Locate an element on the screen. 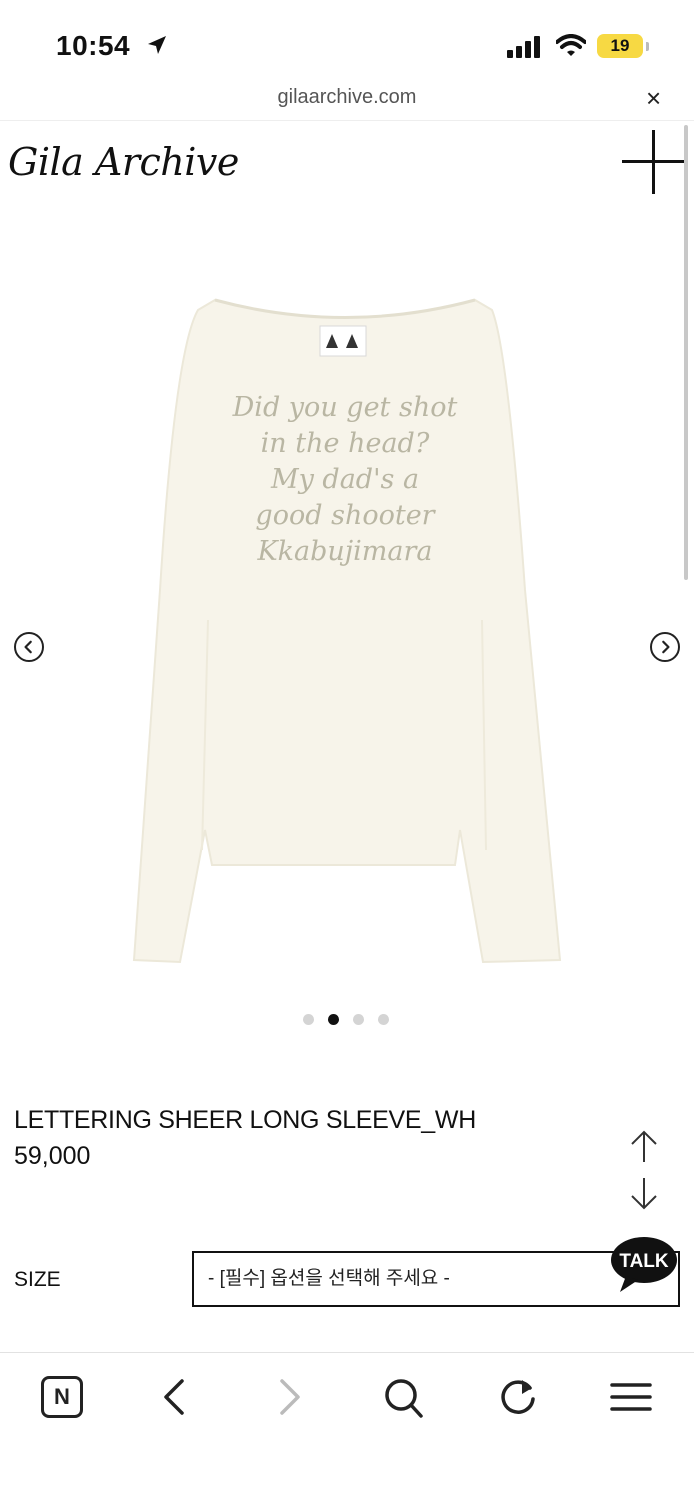 The image size is (694, 1500). menu-plus-icon is located at coordinates (654, 162).